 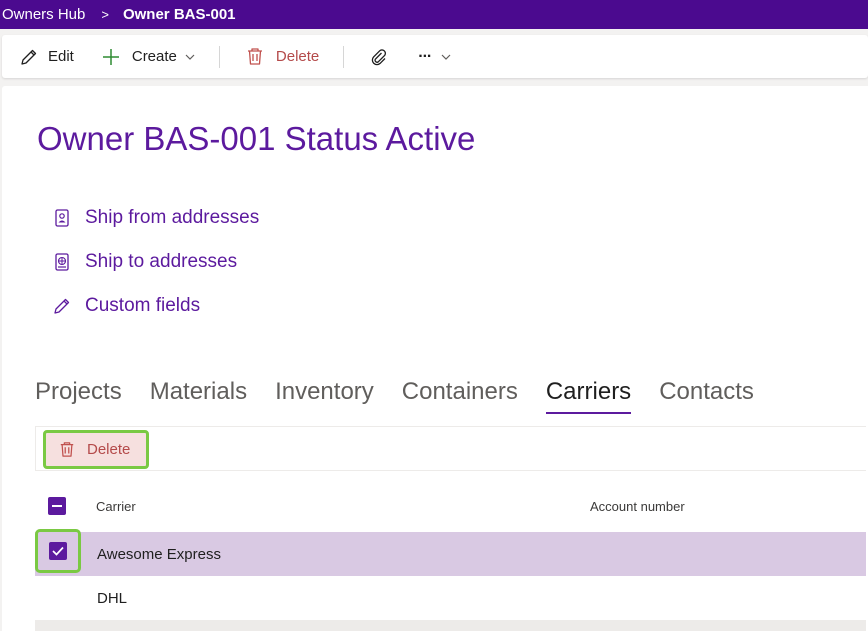 I want to click on link-custom-fields: Custom fields, so click(x=154, y=306).